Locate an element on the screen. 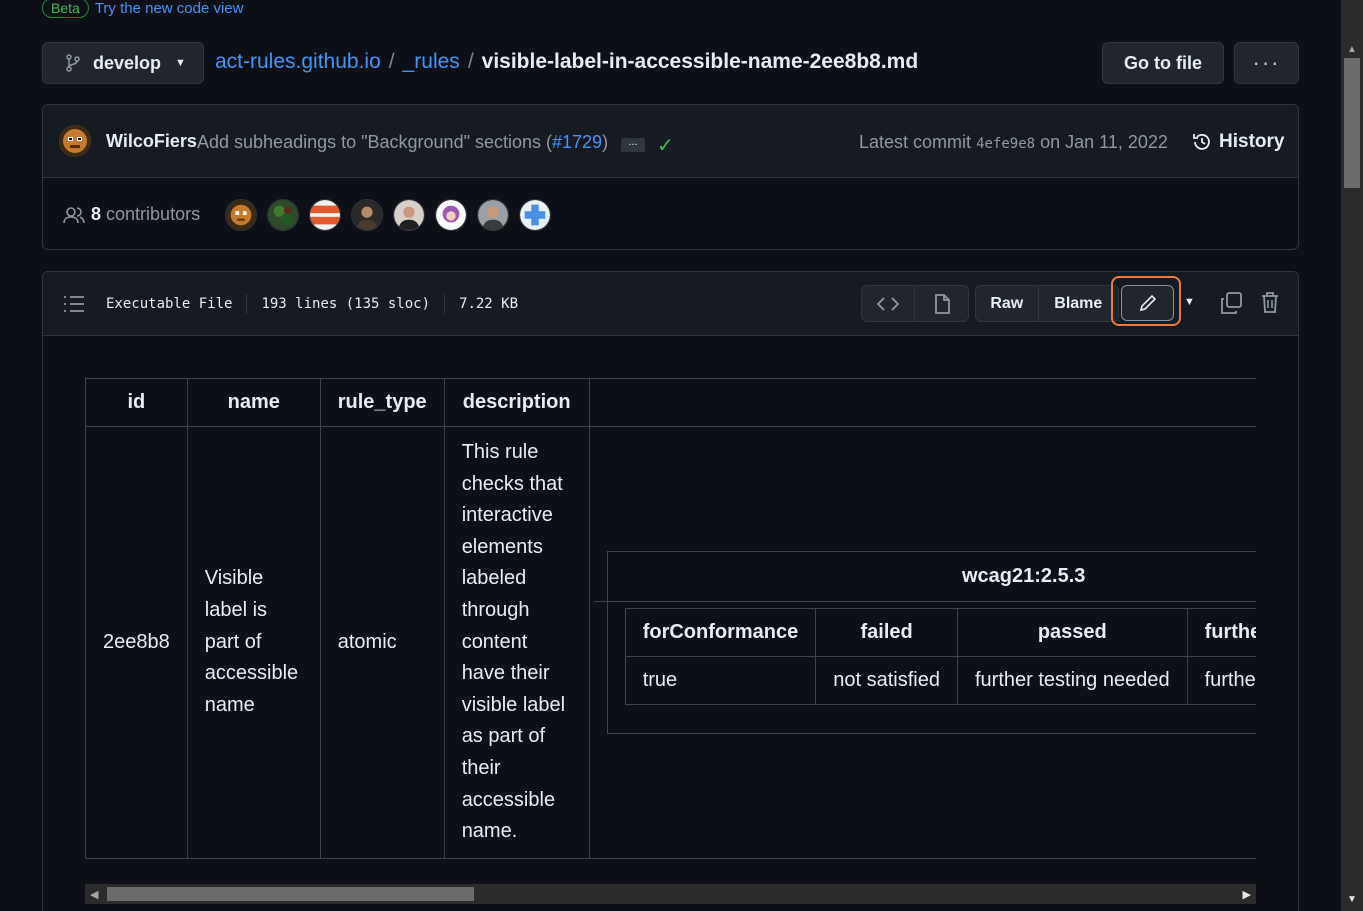  horizontal-scrollbar: ◀ ▶ is located at coordinates (670, 894).